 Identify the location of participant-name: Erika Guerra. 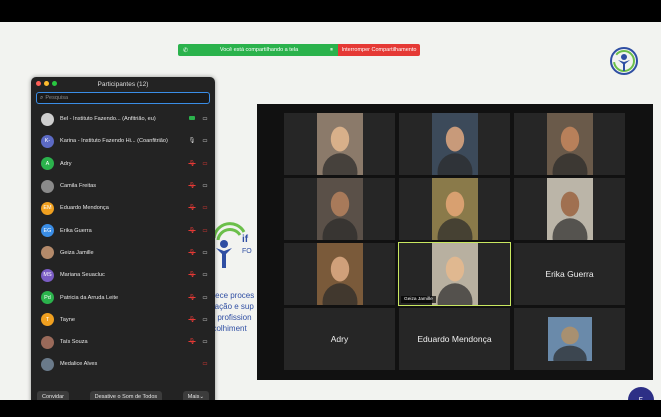
(76, 230).